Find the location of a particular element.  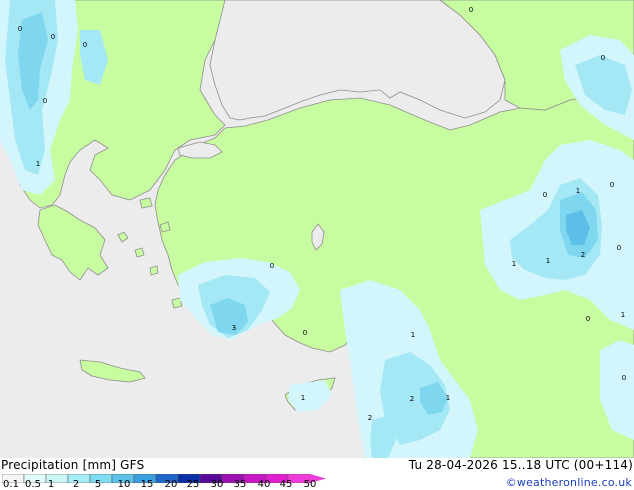

color-scale-tick-label: 20 is located at coordinates (171, 484).